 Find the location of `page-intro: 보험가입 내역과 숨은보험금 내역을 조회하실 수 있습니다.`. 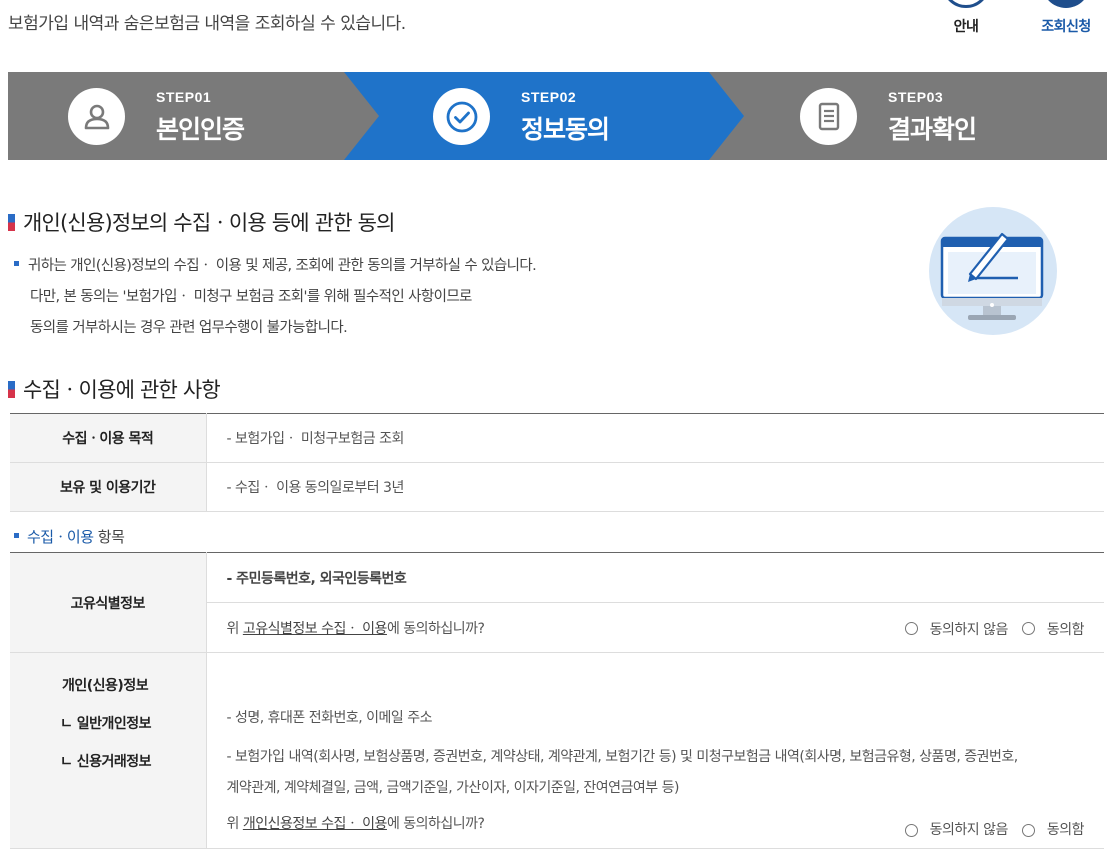

page-intro: 보험가입 내역과 숨은보험금 내역을 조회하실 수 있습니다. is located at coordinates (207, 24).